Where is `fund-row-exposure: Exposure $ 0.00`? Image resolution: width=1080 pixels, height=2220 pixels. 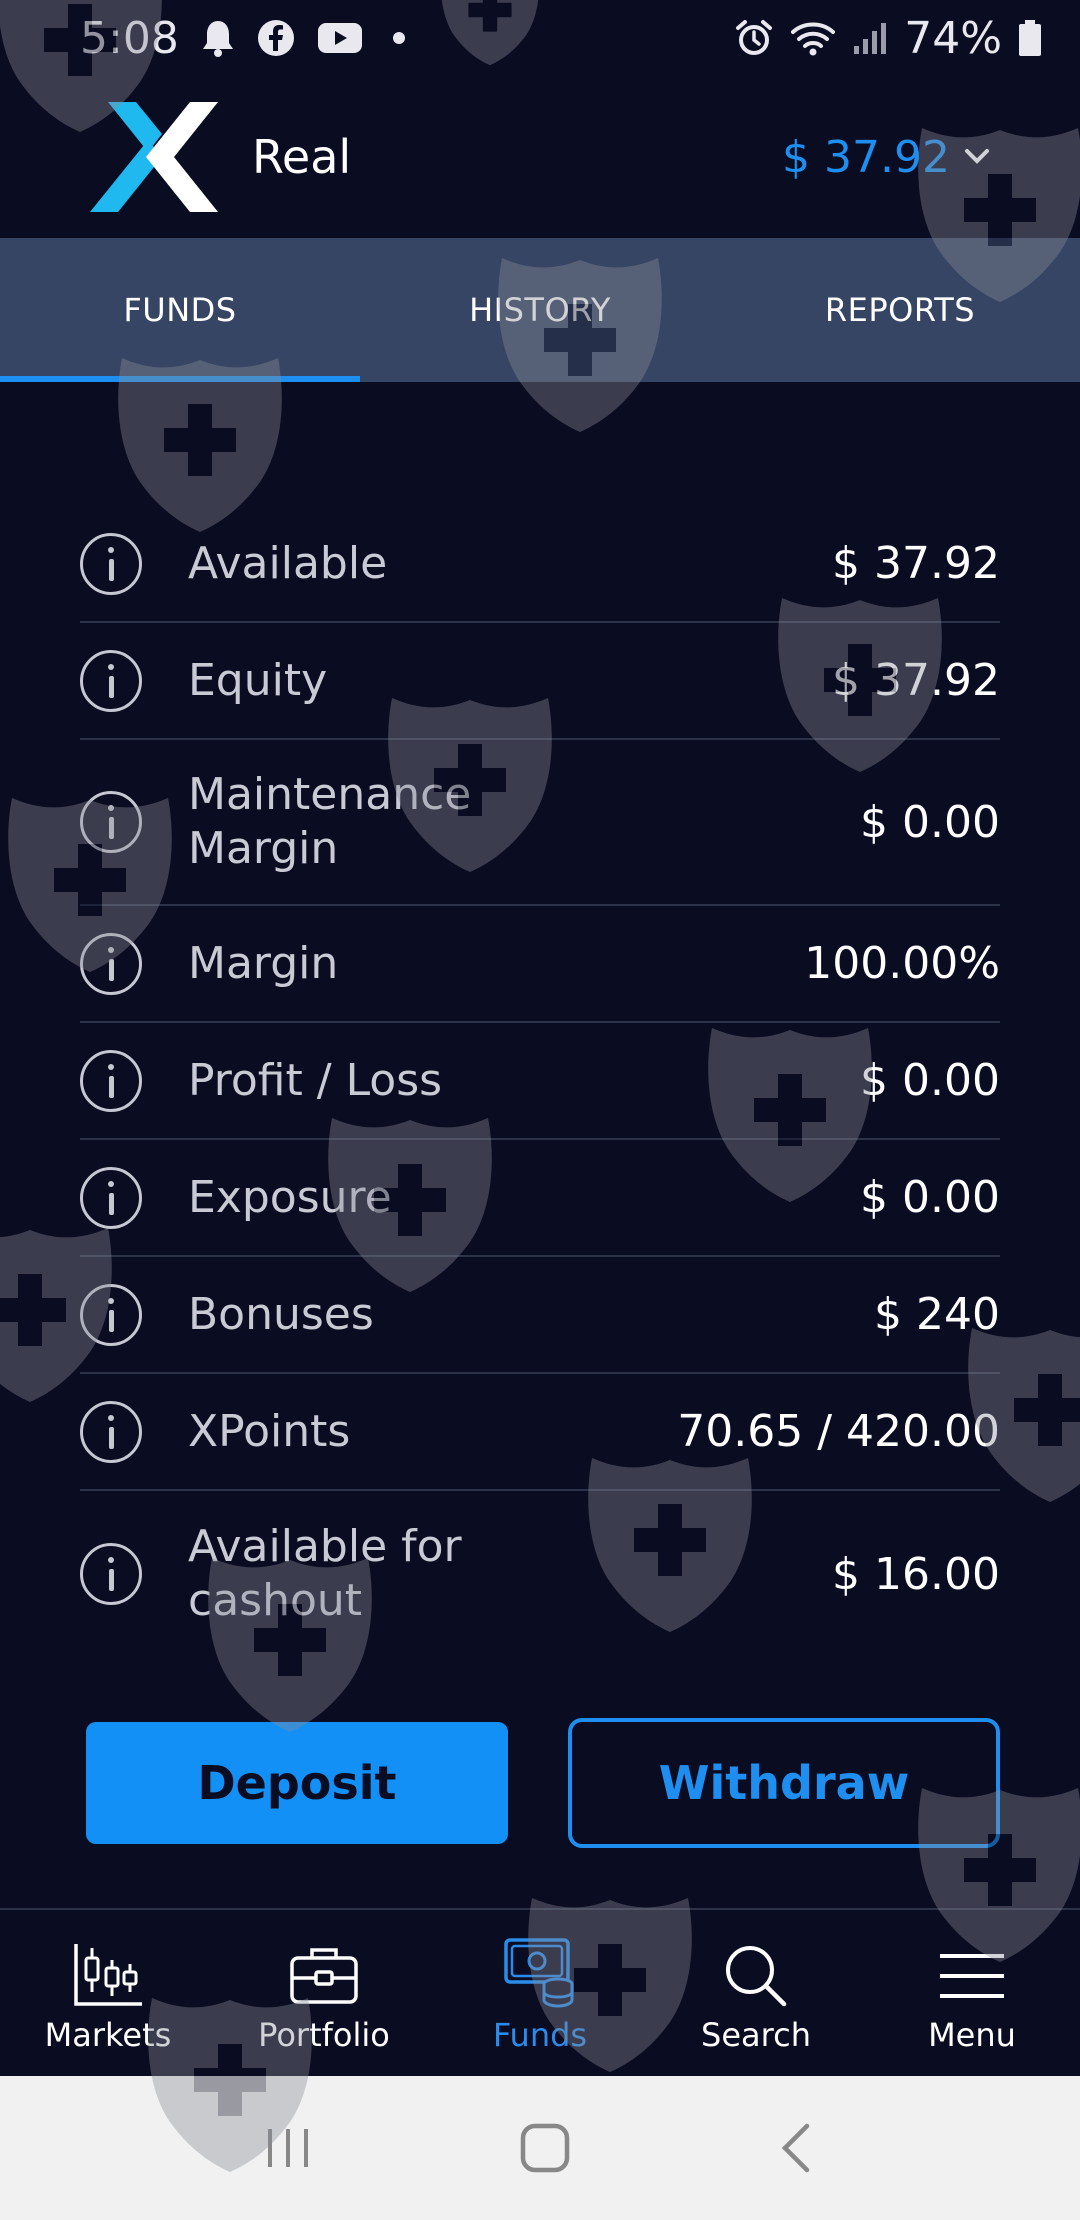 fund-row-exposure: Exposure $ 0.00 is located at coordinates (540, 1198).